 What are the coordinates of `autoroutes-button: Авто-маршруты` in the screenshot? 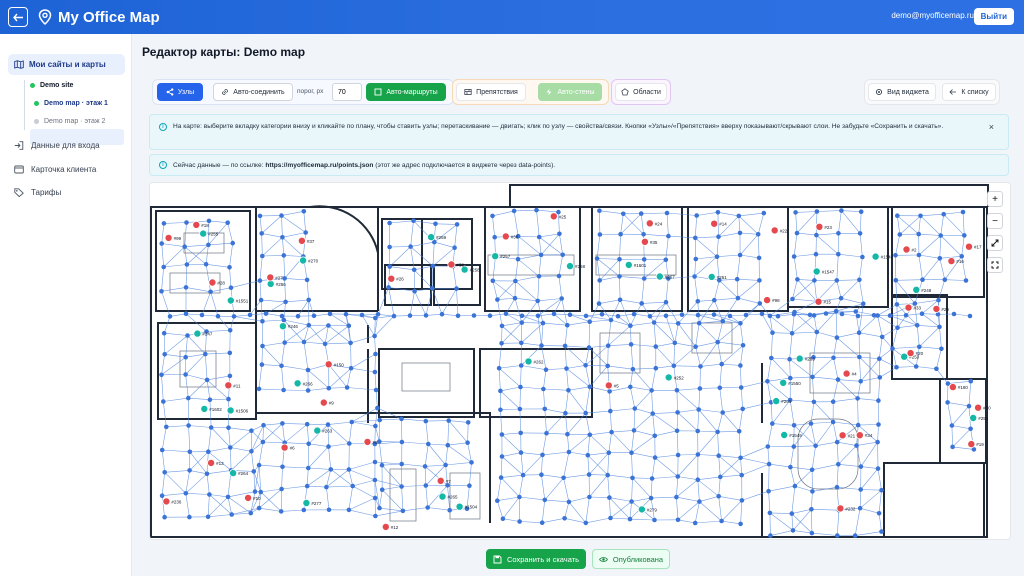 It's located at (406, 92).